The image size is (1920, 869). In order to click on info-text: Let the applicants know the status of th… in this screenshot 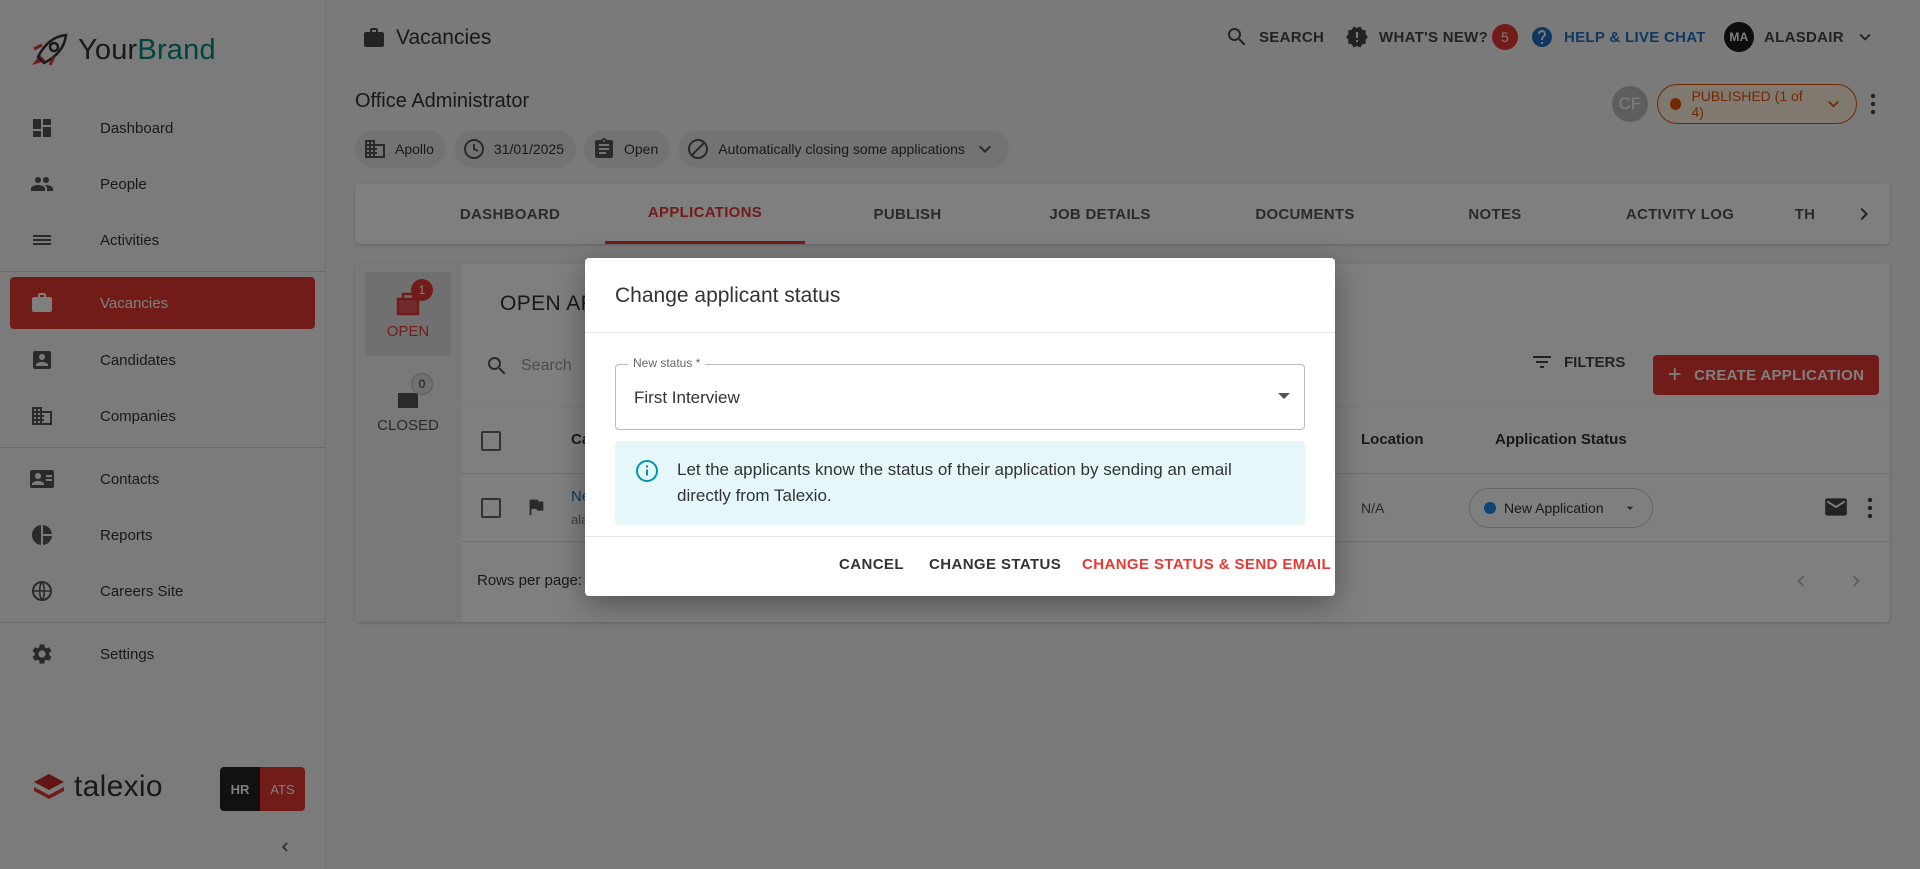, I will do `click(954, 482)`.